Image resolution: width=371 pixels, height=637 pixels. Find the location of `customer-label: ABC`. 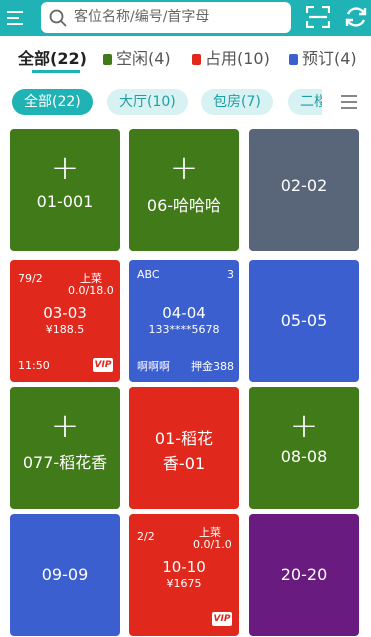

customer-label: ABC is located at coordinates (148, 274).